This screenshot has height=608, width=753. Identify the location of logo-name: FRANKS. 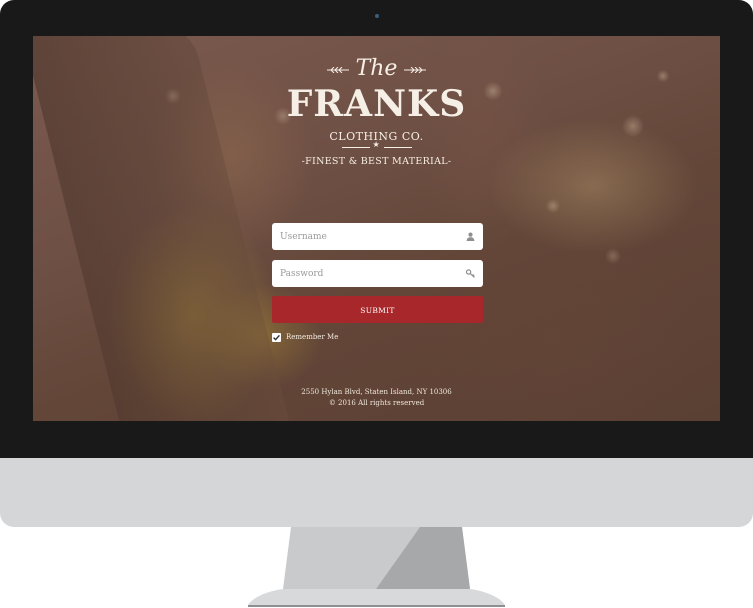
(376, 104).